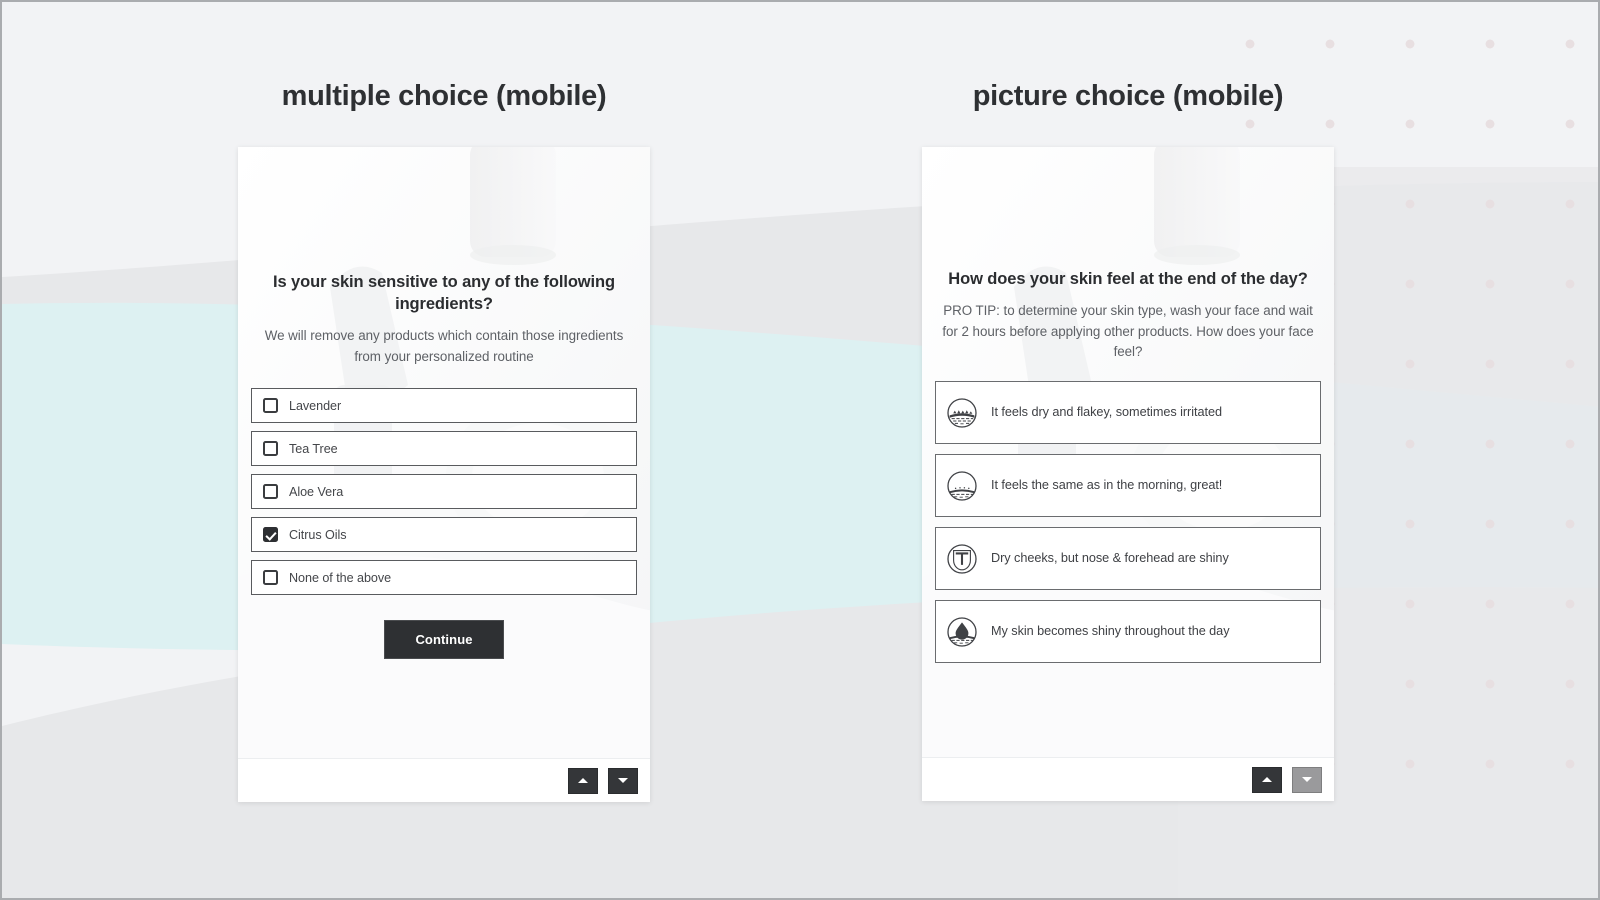 This screenshot has height=900, width=1600. What do you see at coordinates (444, 535) in the screenshot?
I see `option-row-citrus-oils: Citrus Oils` at bounding box center [444, 535].